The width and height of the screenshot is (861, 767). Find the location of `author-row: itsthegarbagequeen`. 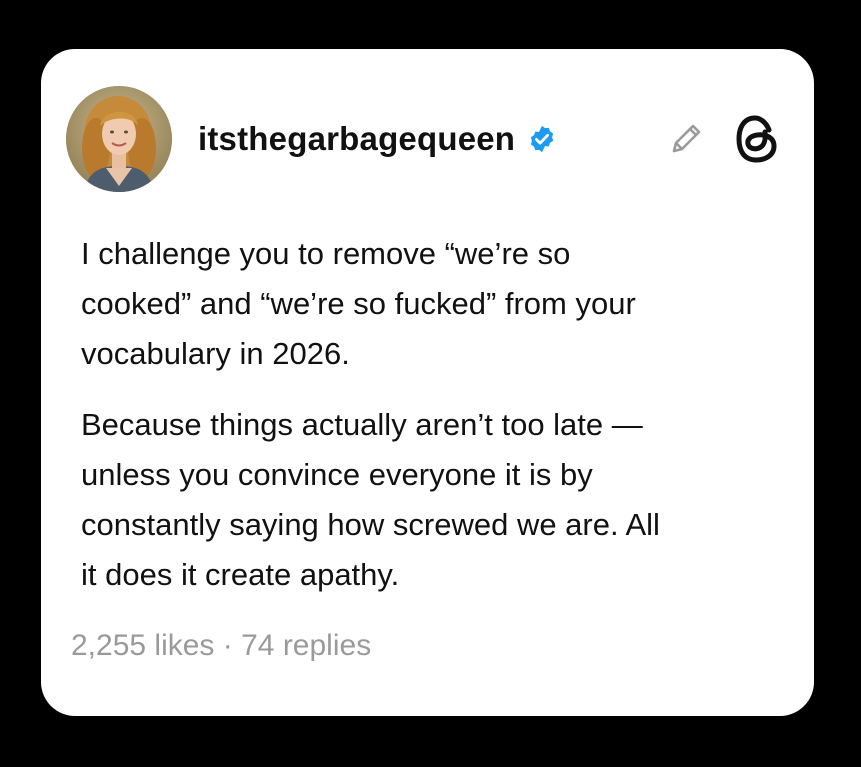

author-row: itsthegarbagequeen is located at coordinates (377, 139).